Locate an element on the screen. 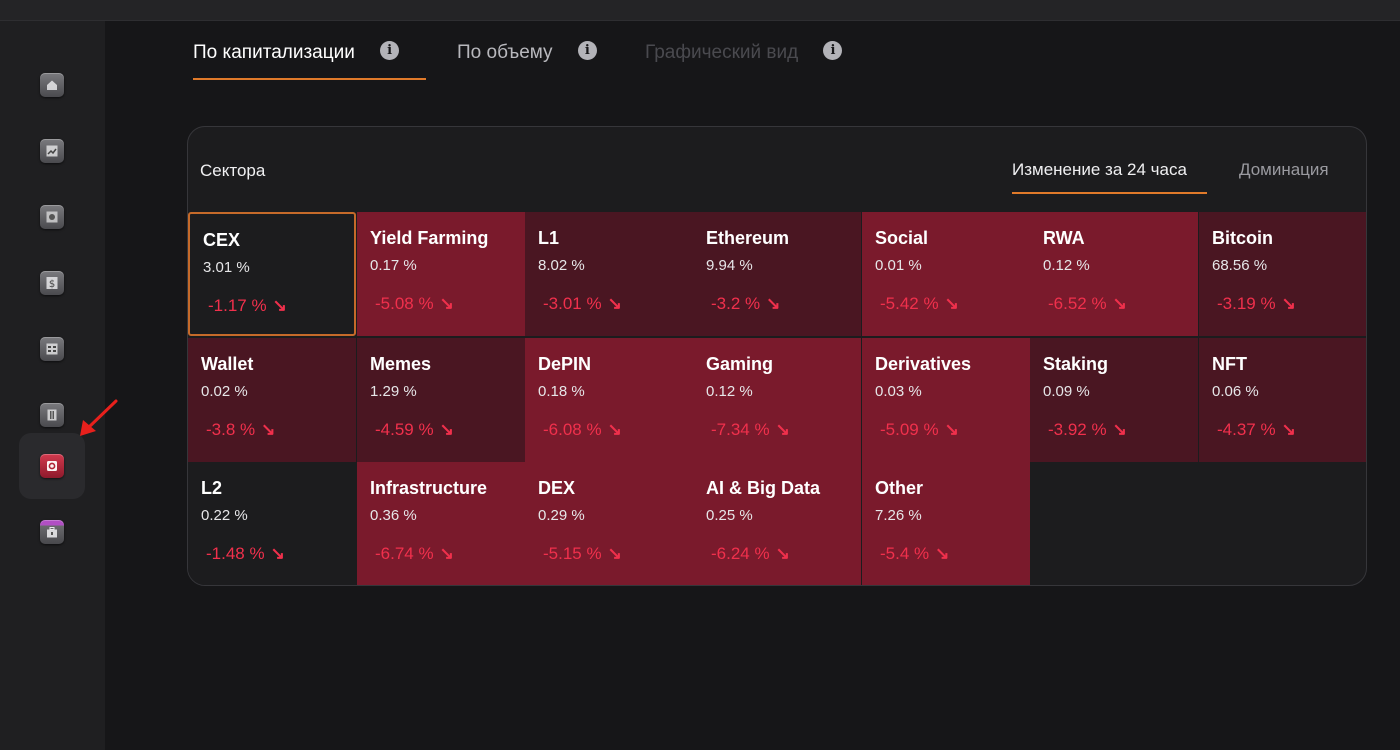 This screenshot has width=1400, height=750. sector-change: -5.15 % ↘ is located at coordinates (582, 553).